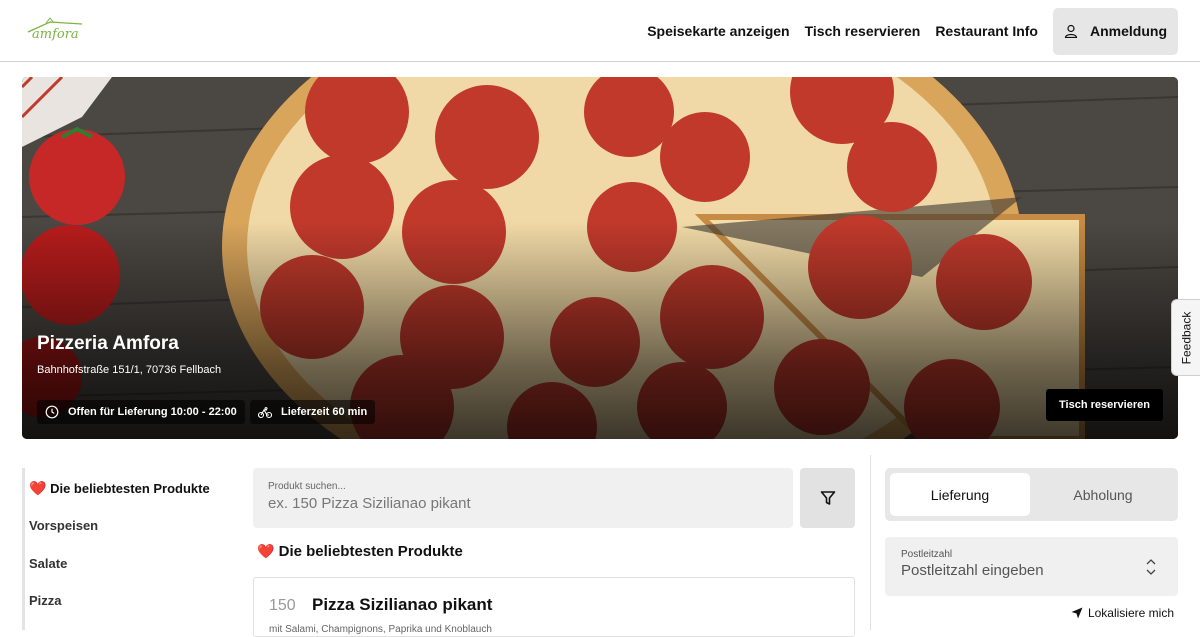 This screenshot has width=1200, height=637. I want to click on restaurant-address: Bahnhofstraße 151/1, 70736 Fellbach, so click(129, 370).